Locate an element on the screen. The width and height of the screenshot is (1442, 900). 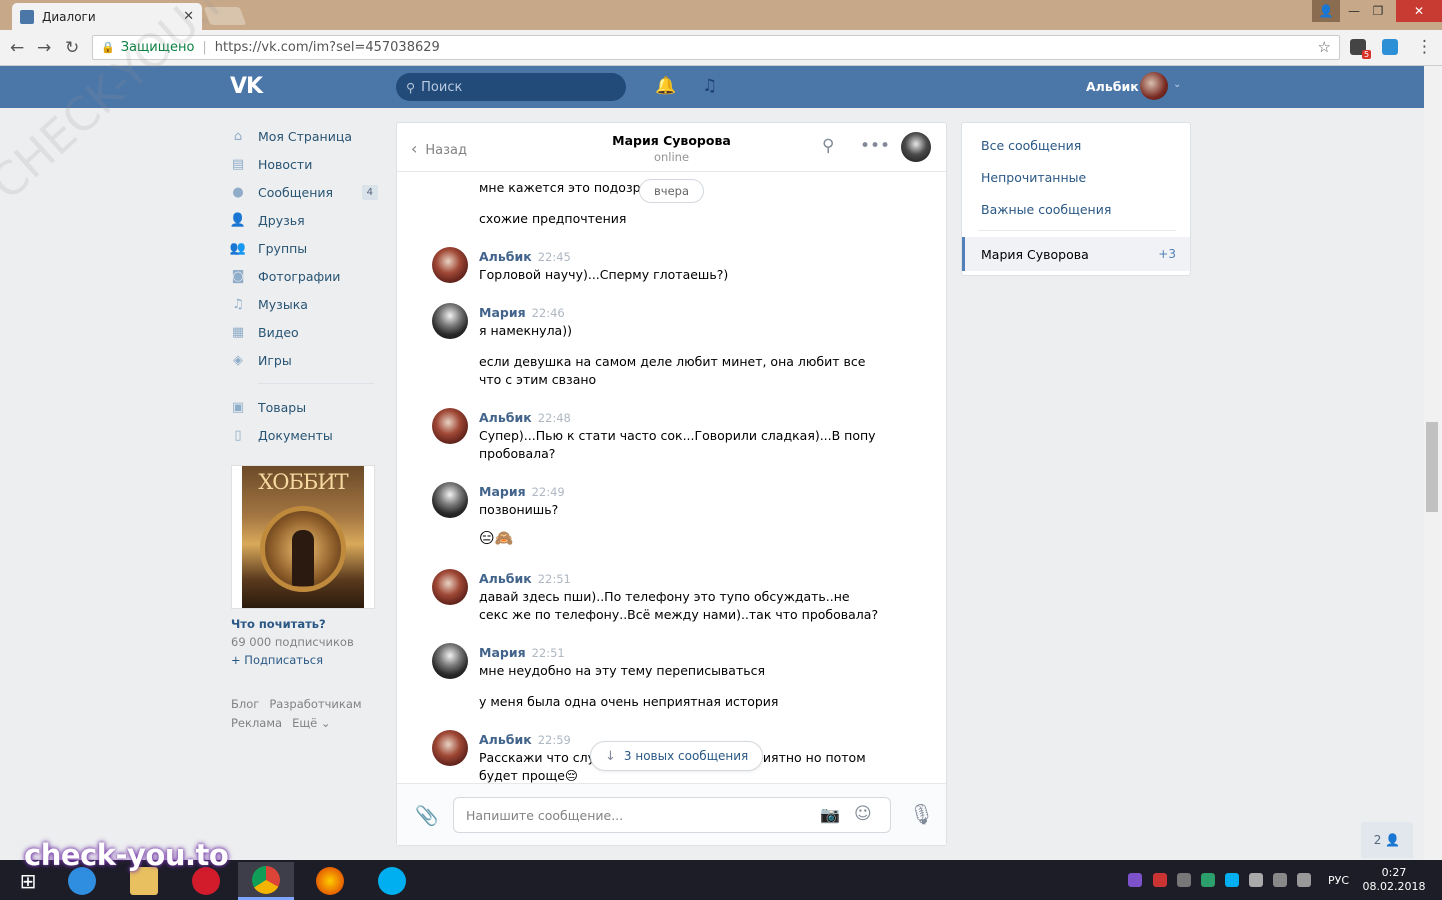
bookmark-star-icon: ☆ is located at coordinates (1324, 47).